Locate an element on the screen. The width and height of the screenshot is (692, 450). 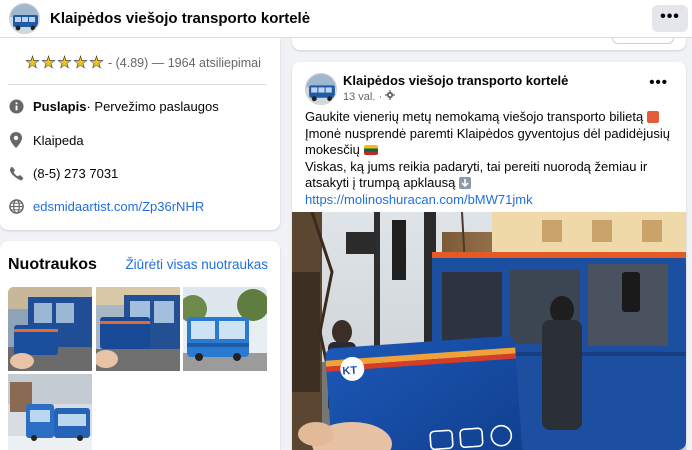
feed-top-button is located at coordinates (643, 41).